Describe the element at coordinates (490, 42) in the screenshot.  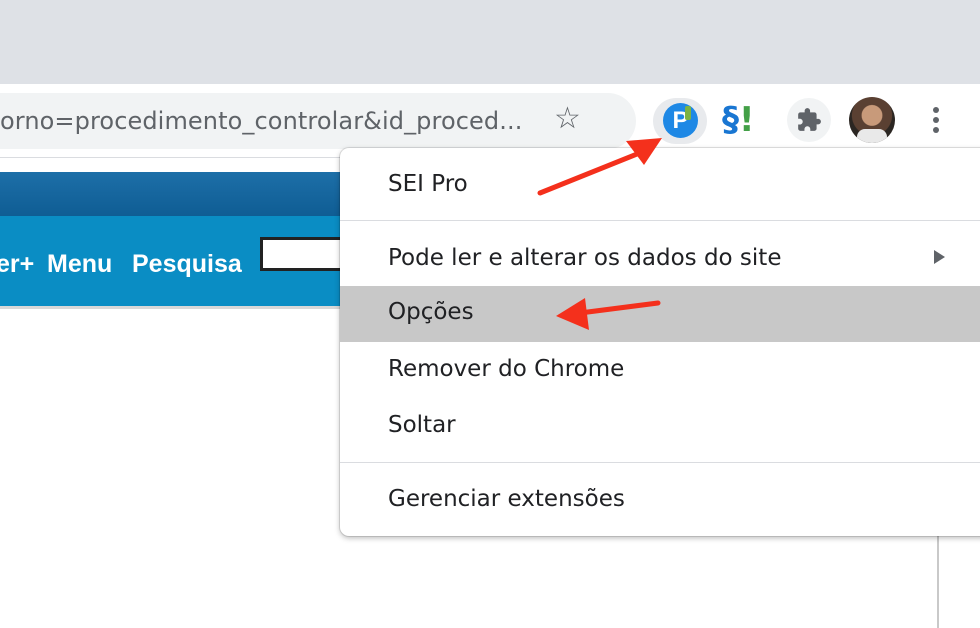
I see `tab-strip` at that location.